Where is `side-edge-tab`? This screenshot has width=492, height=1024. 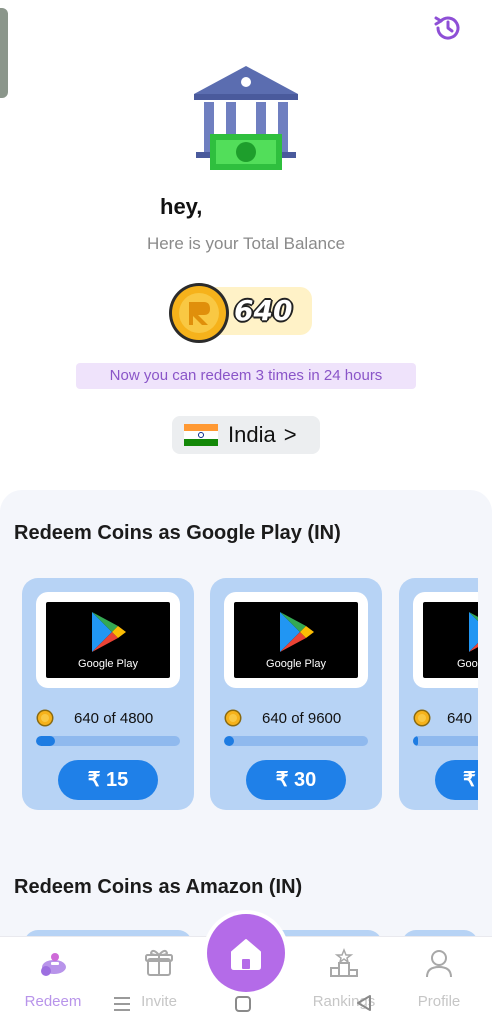
side-edge-tab is located at coordinates (4, 53).